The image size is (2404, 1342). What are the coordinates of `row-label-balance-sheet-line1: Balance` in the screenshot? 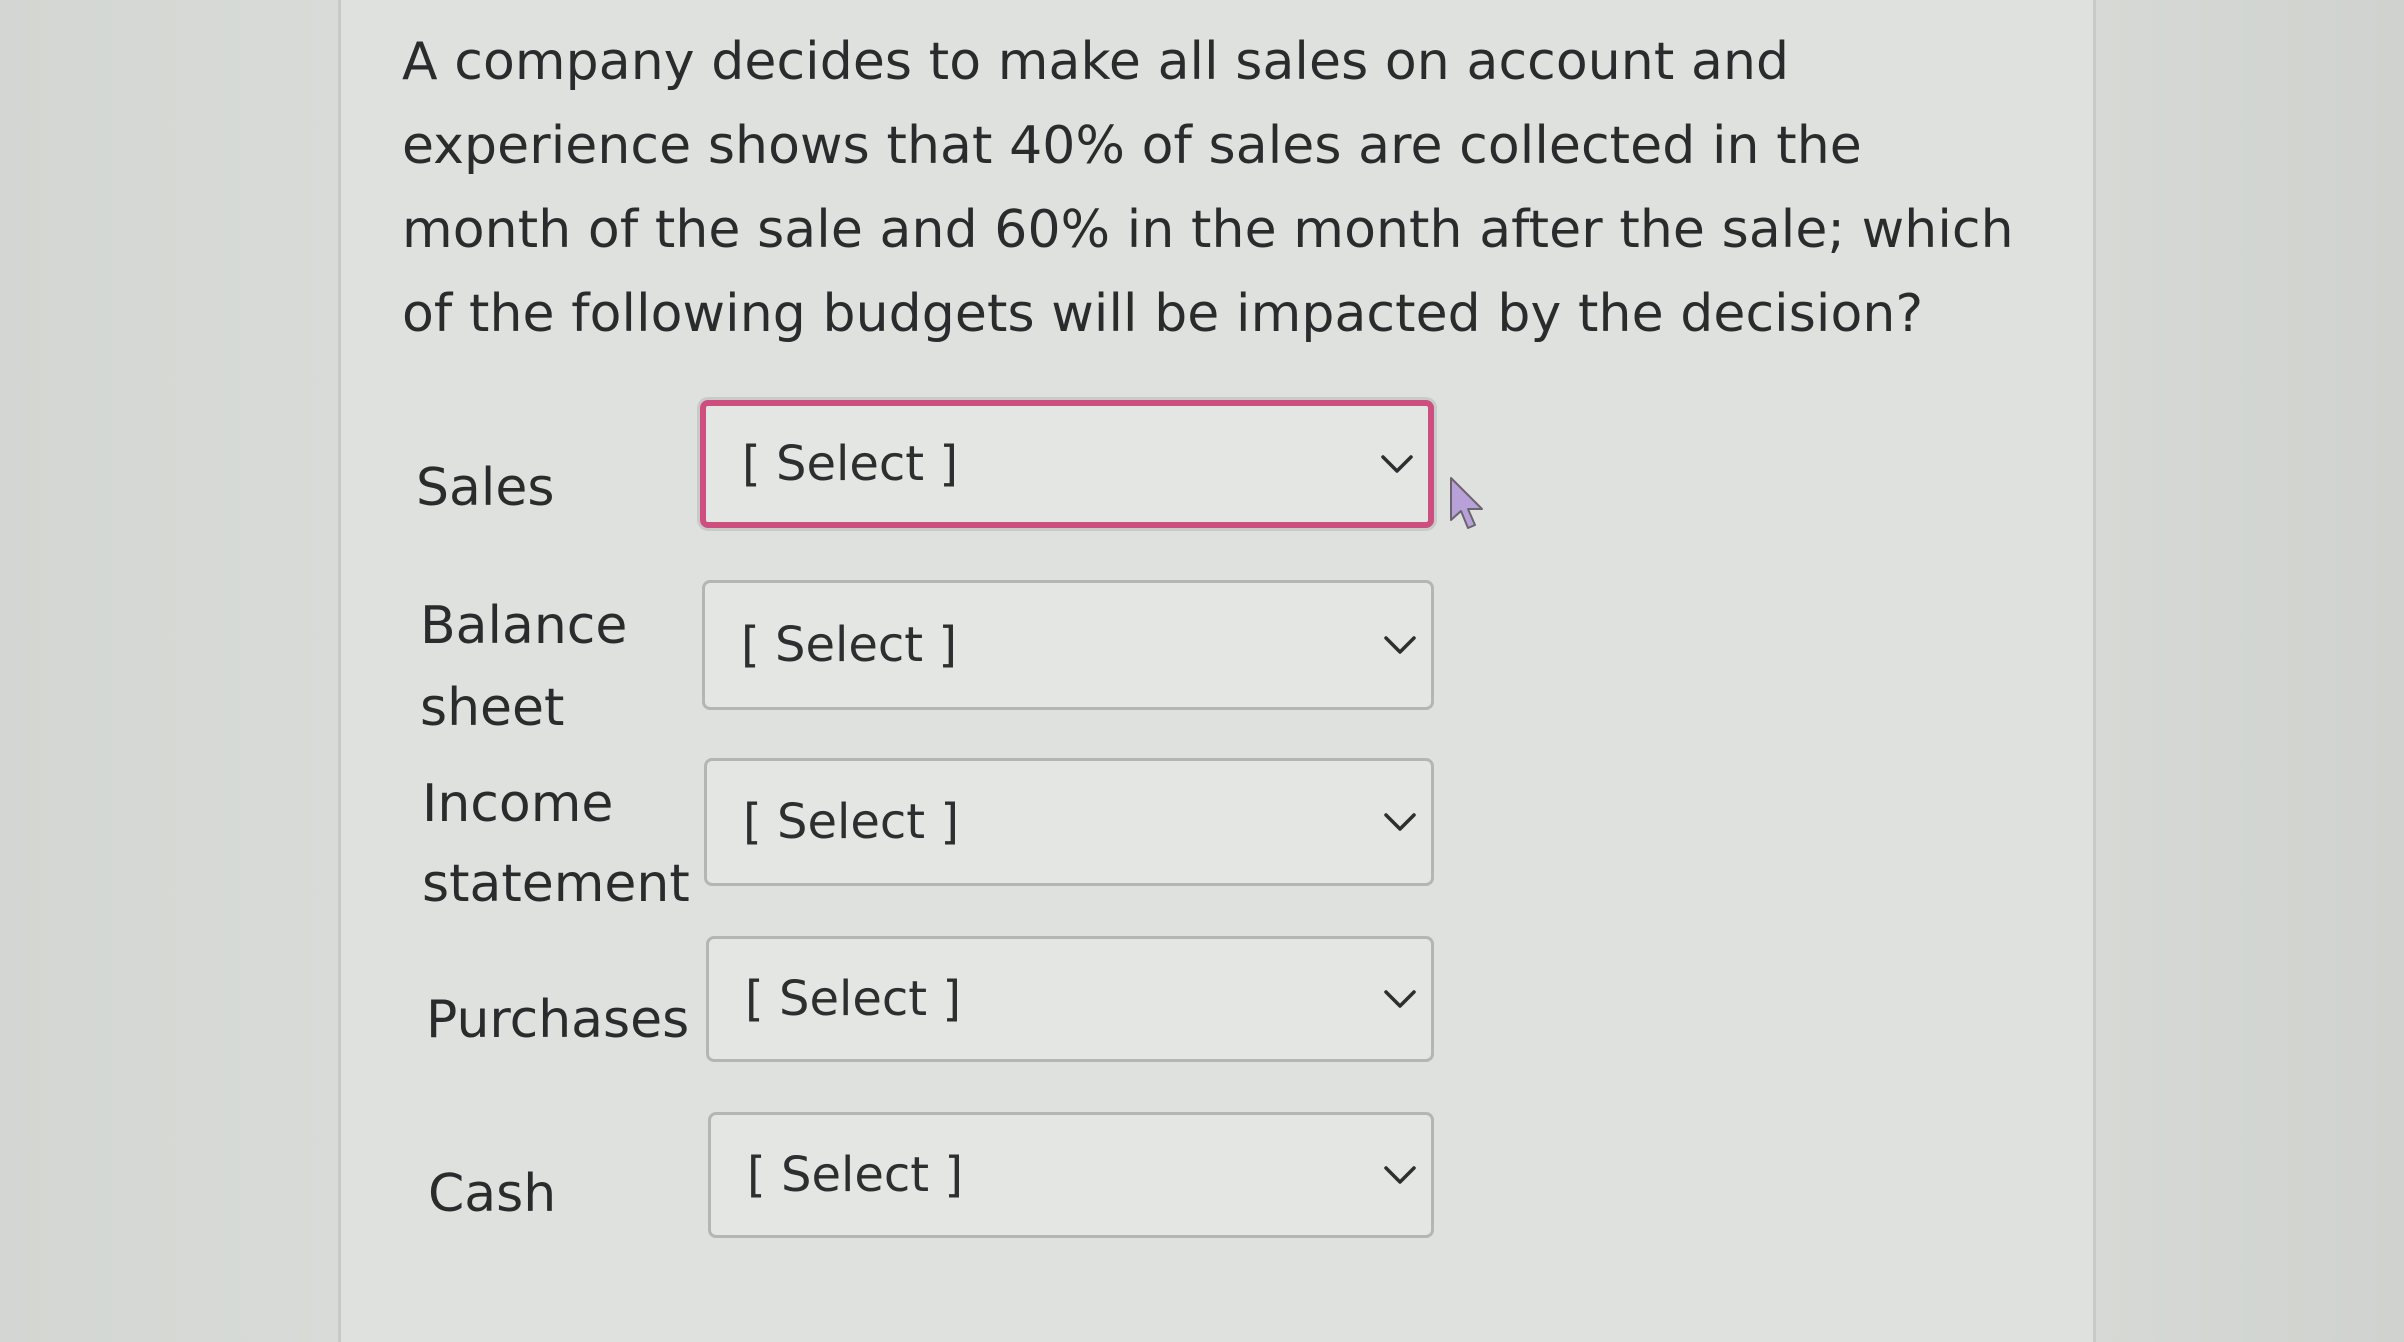 It's located at (524, 626).